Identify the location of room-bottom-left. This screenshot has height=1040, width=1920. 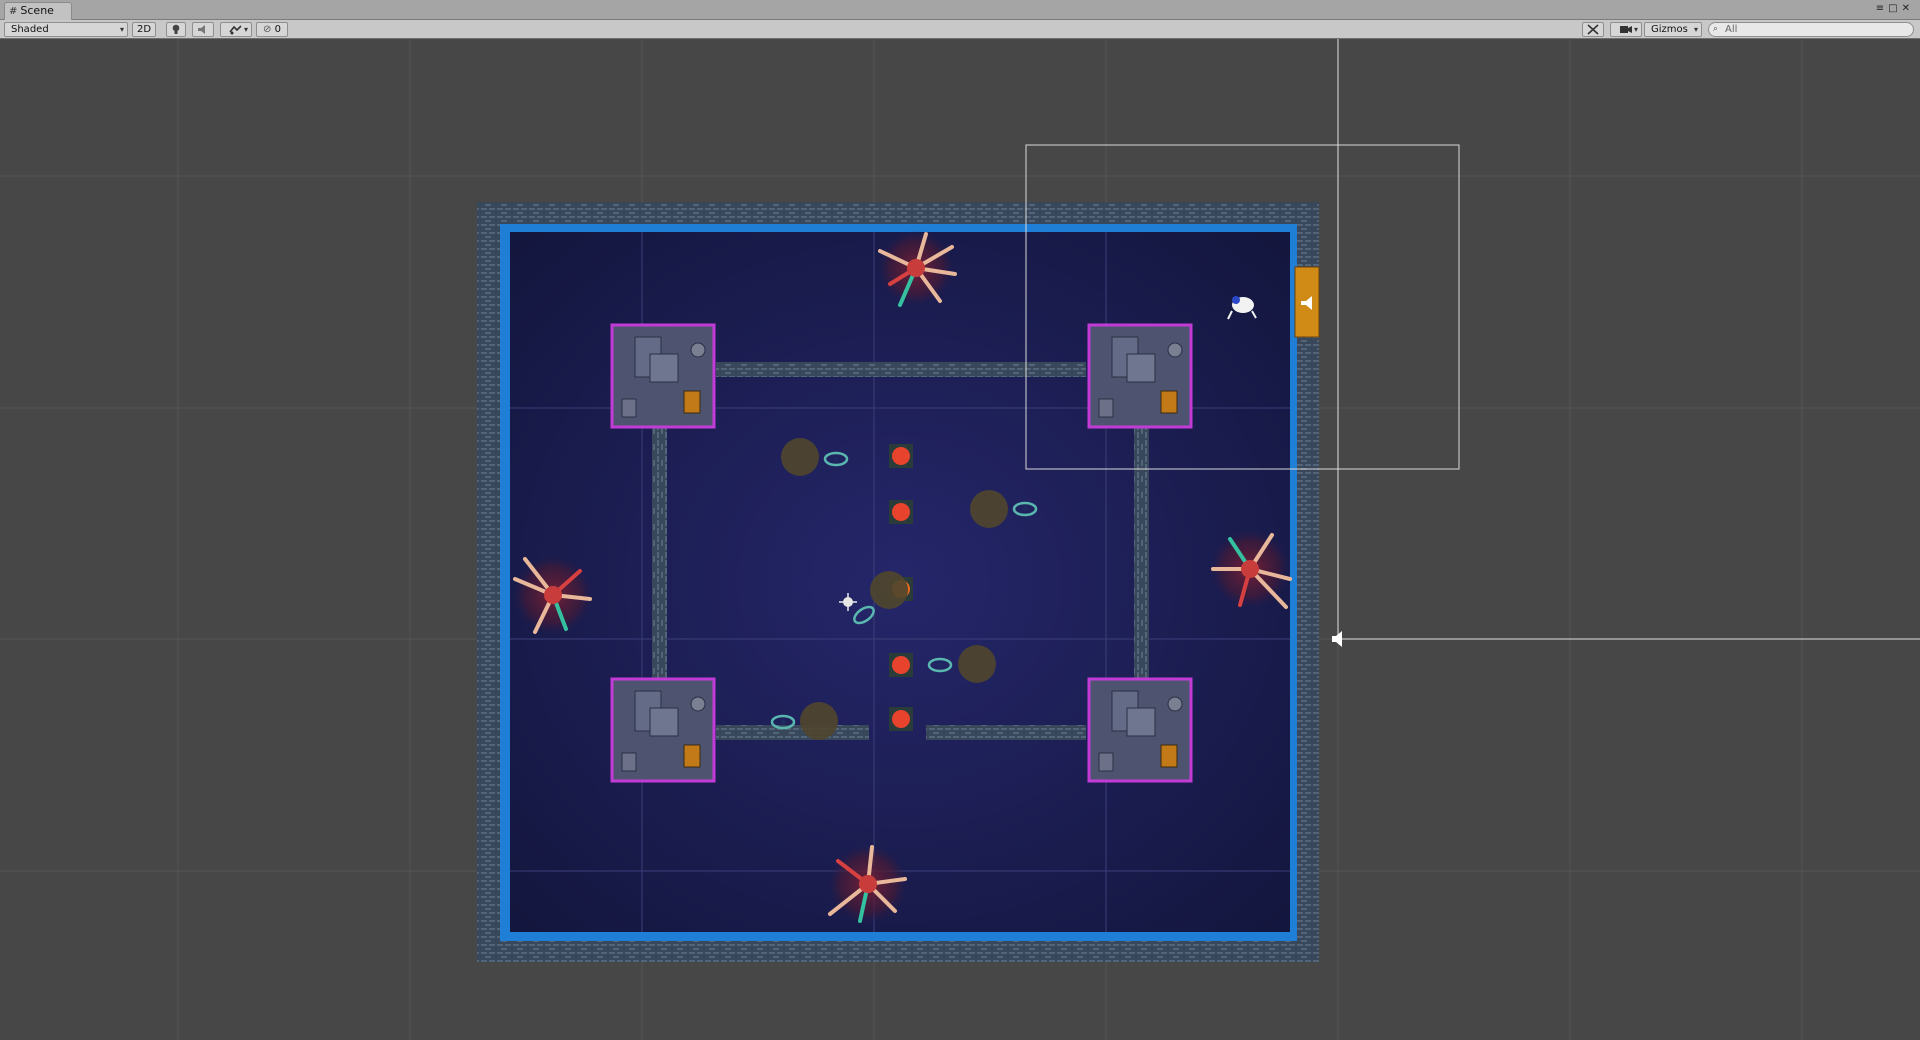
(663, 730).